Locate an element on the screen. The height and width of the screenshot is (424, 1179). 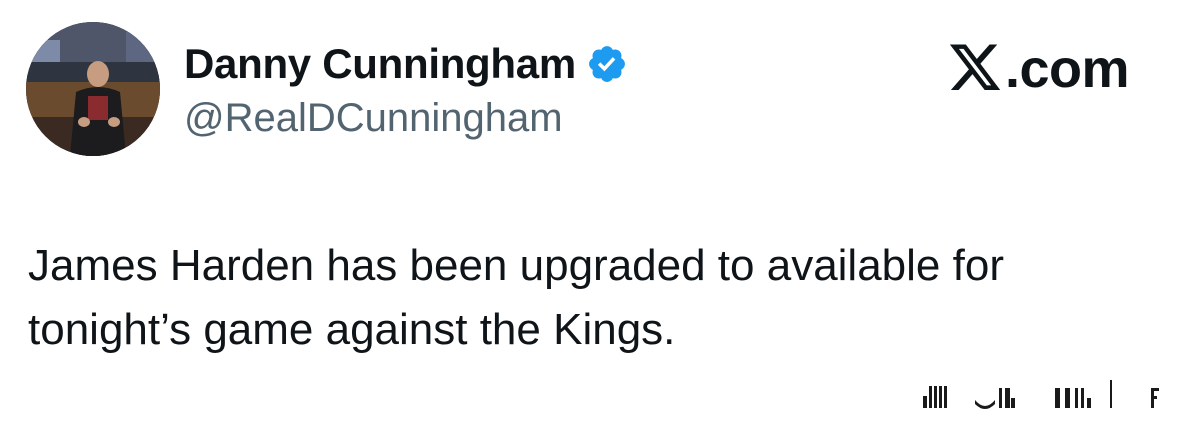
author-name-row: Danny Cunningham is located at coordinates (406, 64).